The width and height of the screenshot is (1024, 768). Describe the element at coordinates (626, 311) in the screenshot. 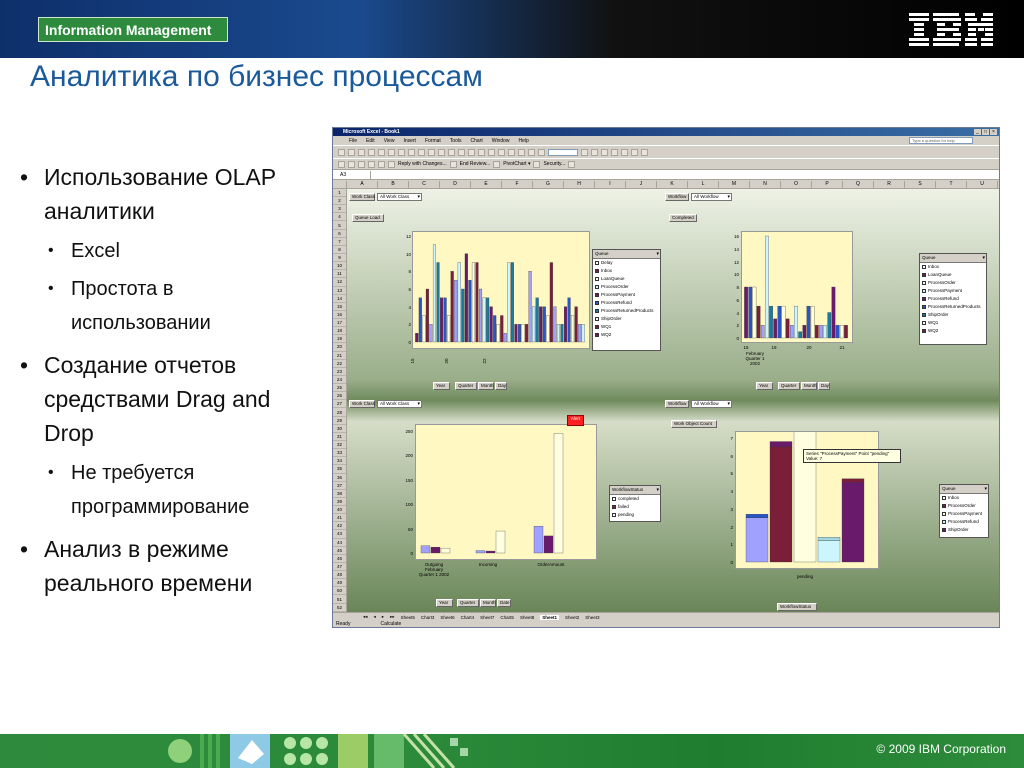

I see `legend-item: ProcessReturnedProducts` at that location.